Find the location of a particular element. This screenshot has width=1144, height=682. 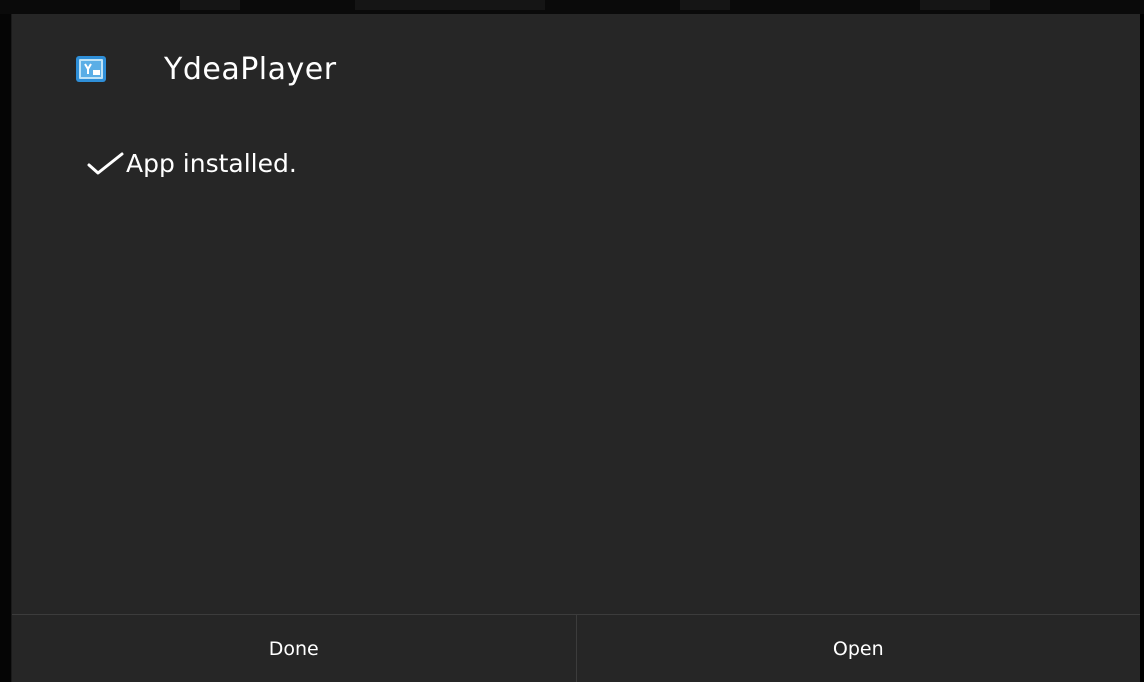

install-status: App installed. is located at coordinates (191, 164).